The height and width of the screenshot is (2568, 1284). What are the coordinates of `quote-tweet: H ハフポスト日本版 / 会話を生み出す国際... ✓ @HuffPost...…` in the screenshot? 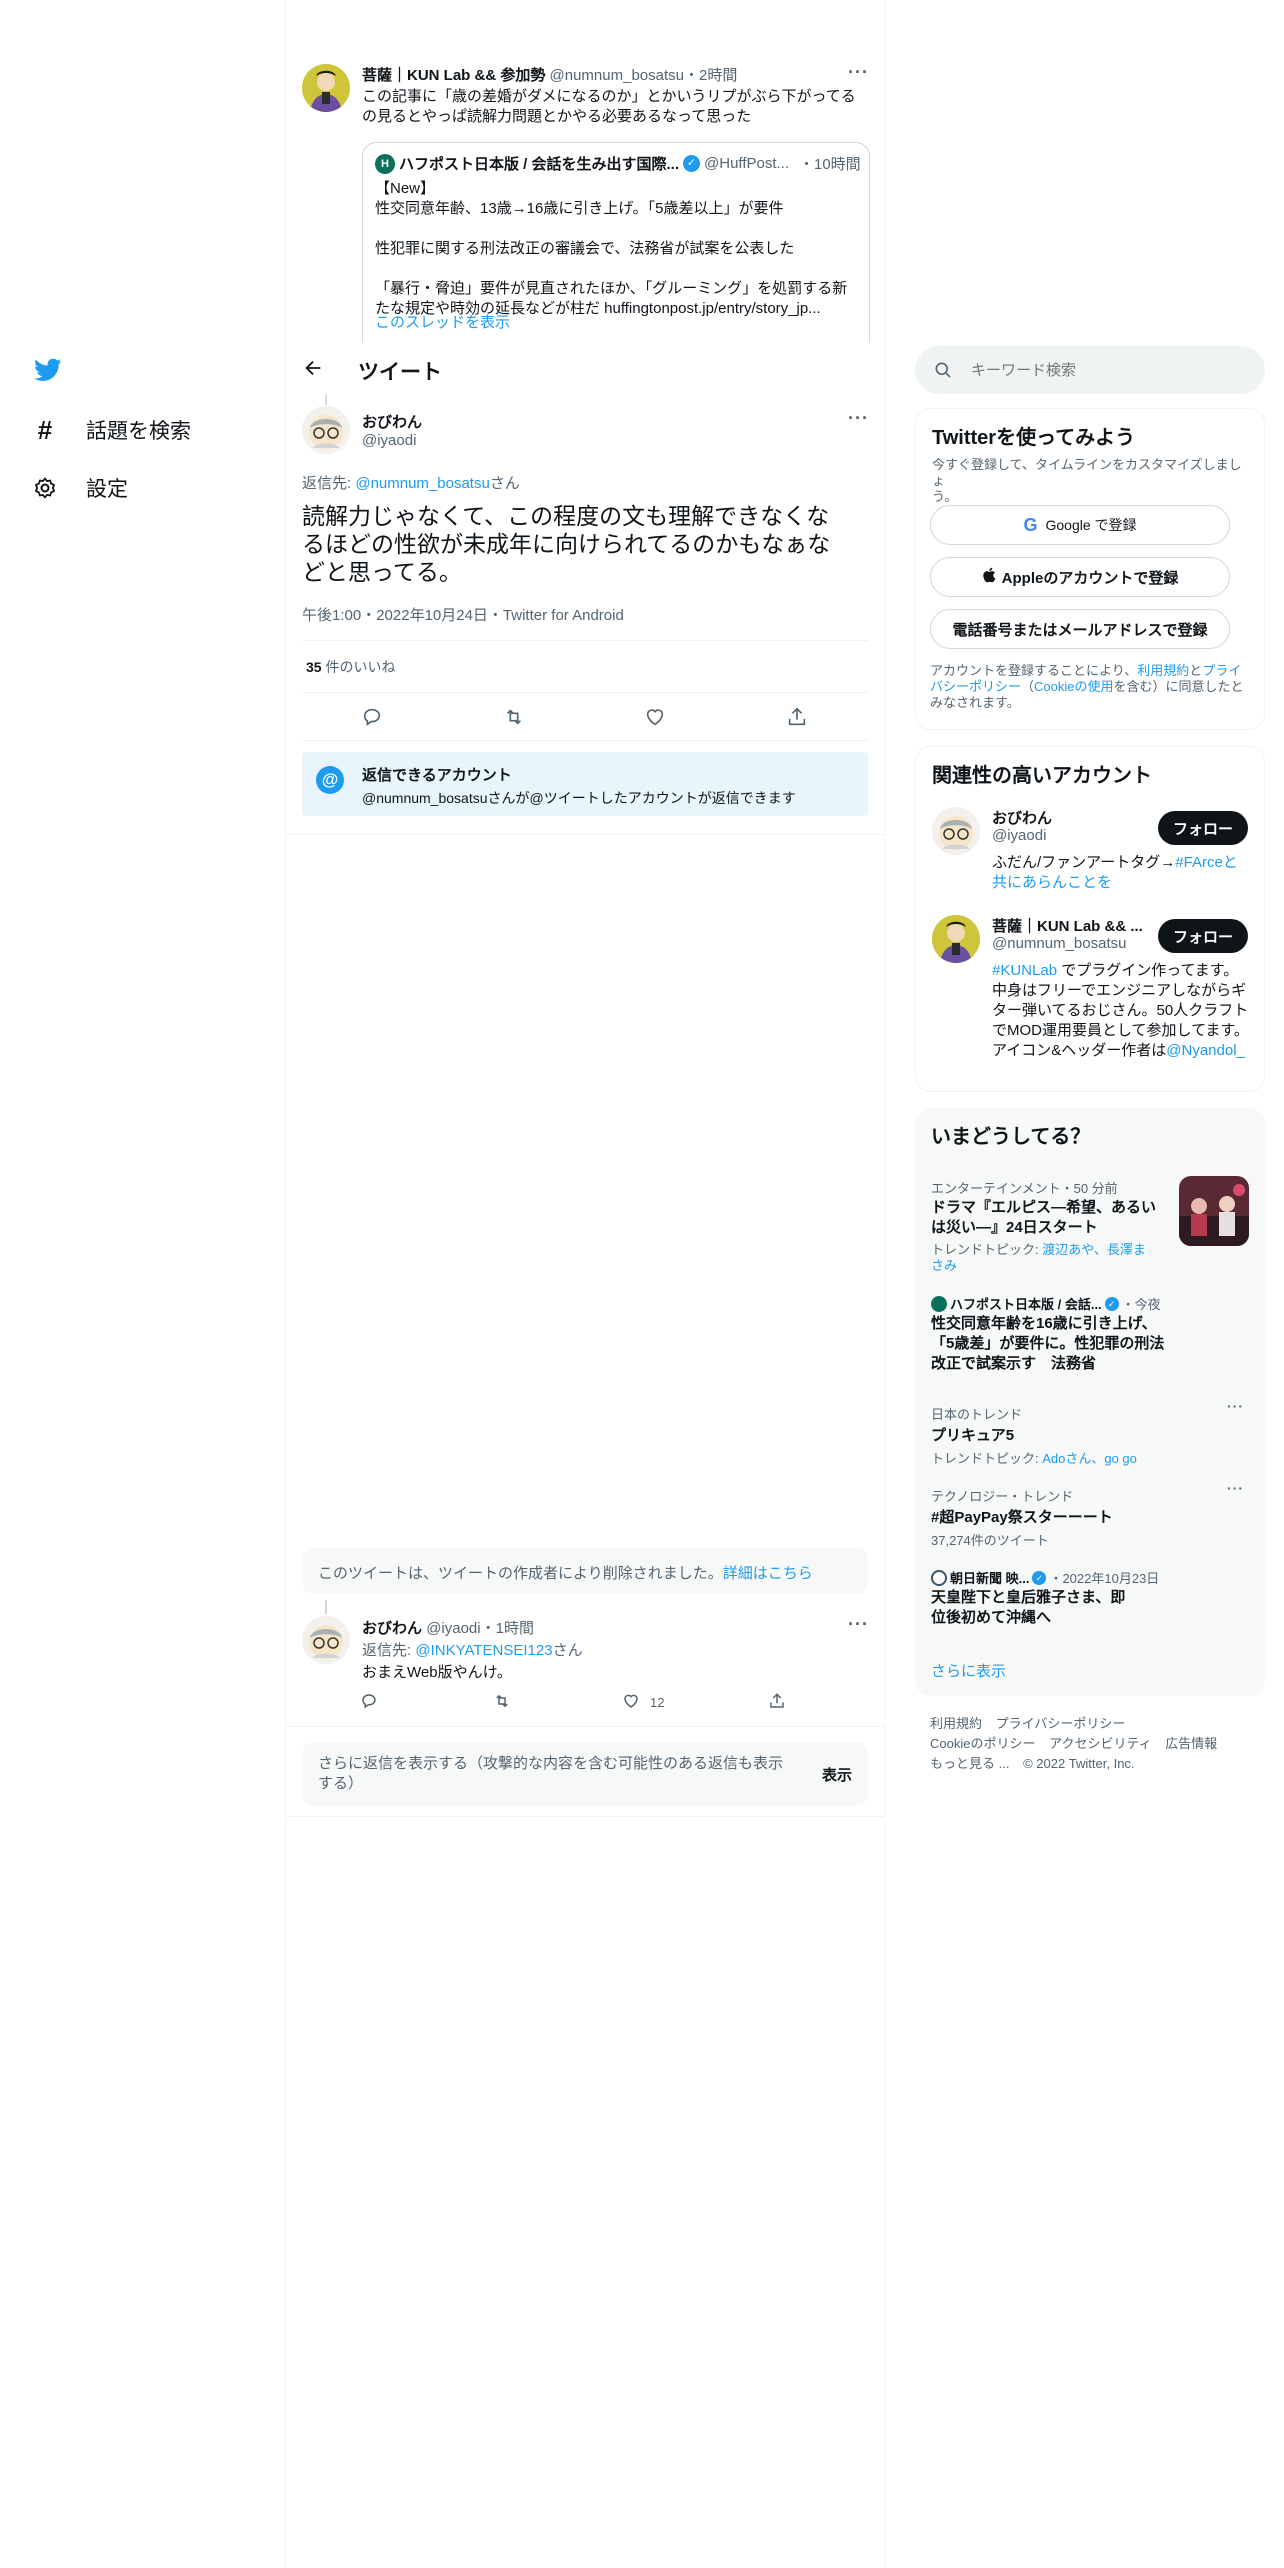 It's located at (616, 242).